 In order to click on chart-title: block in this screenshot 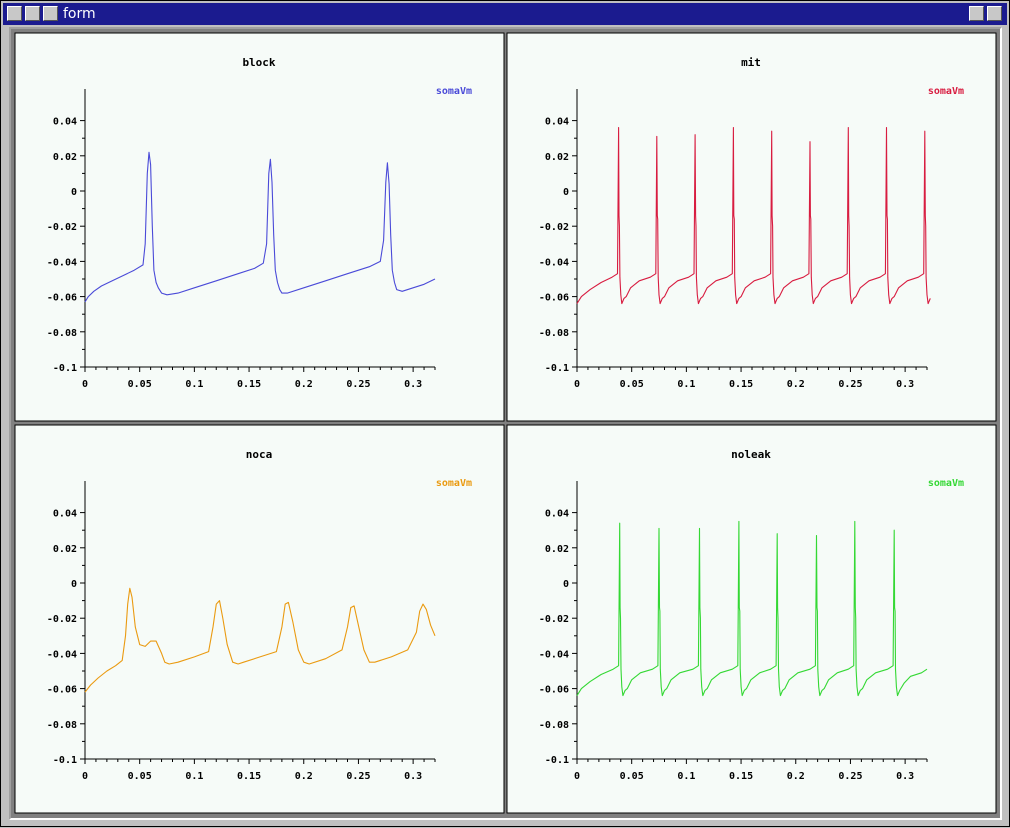, I will do `click(258, 62)`.